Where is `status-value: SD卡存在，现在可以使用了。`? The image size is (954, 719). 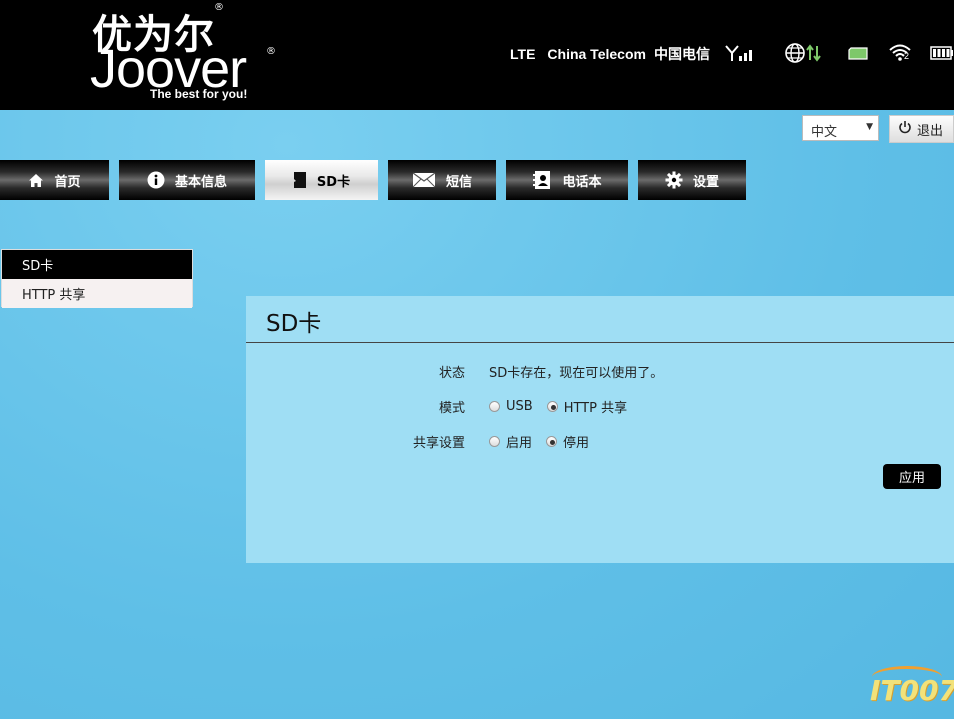 status-value: SD卡存在，现在可以使用了。 is located at coordinates (576, 373).